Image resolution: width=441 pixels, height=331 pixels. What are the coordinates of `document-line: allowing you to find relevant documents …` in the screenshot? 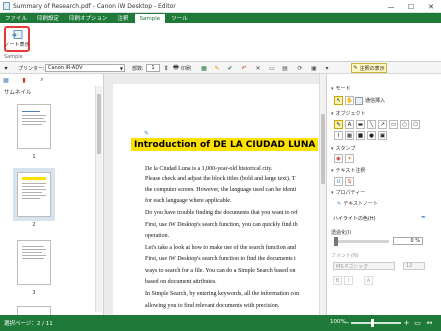 It's located at (212, 306).